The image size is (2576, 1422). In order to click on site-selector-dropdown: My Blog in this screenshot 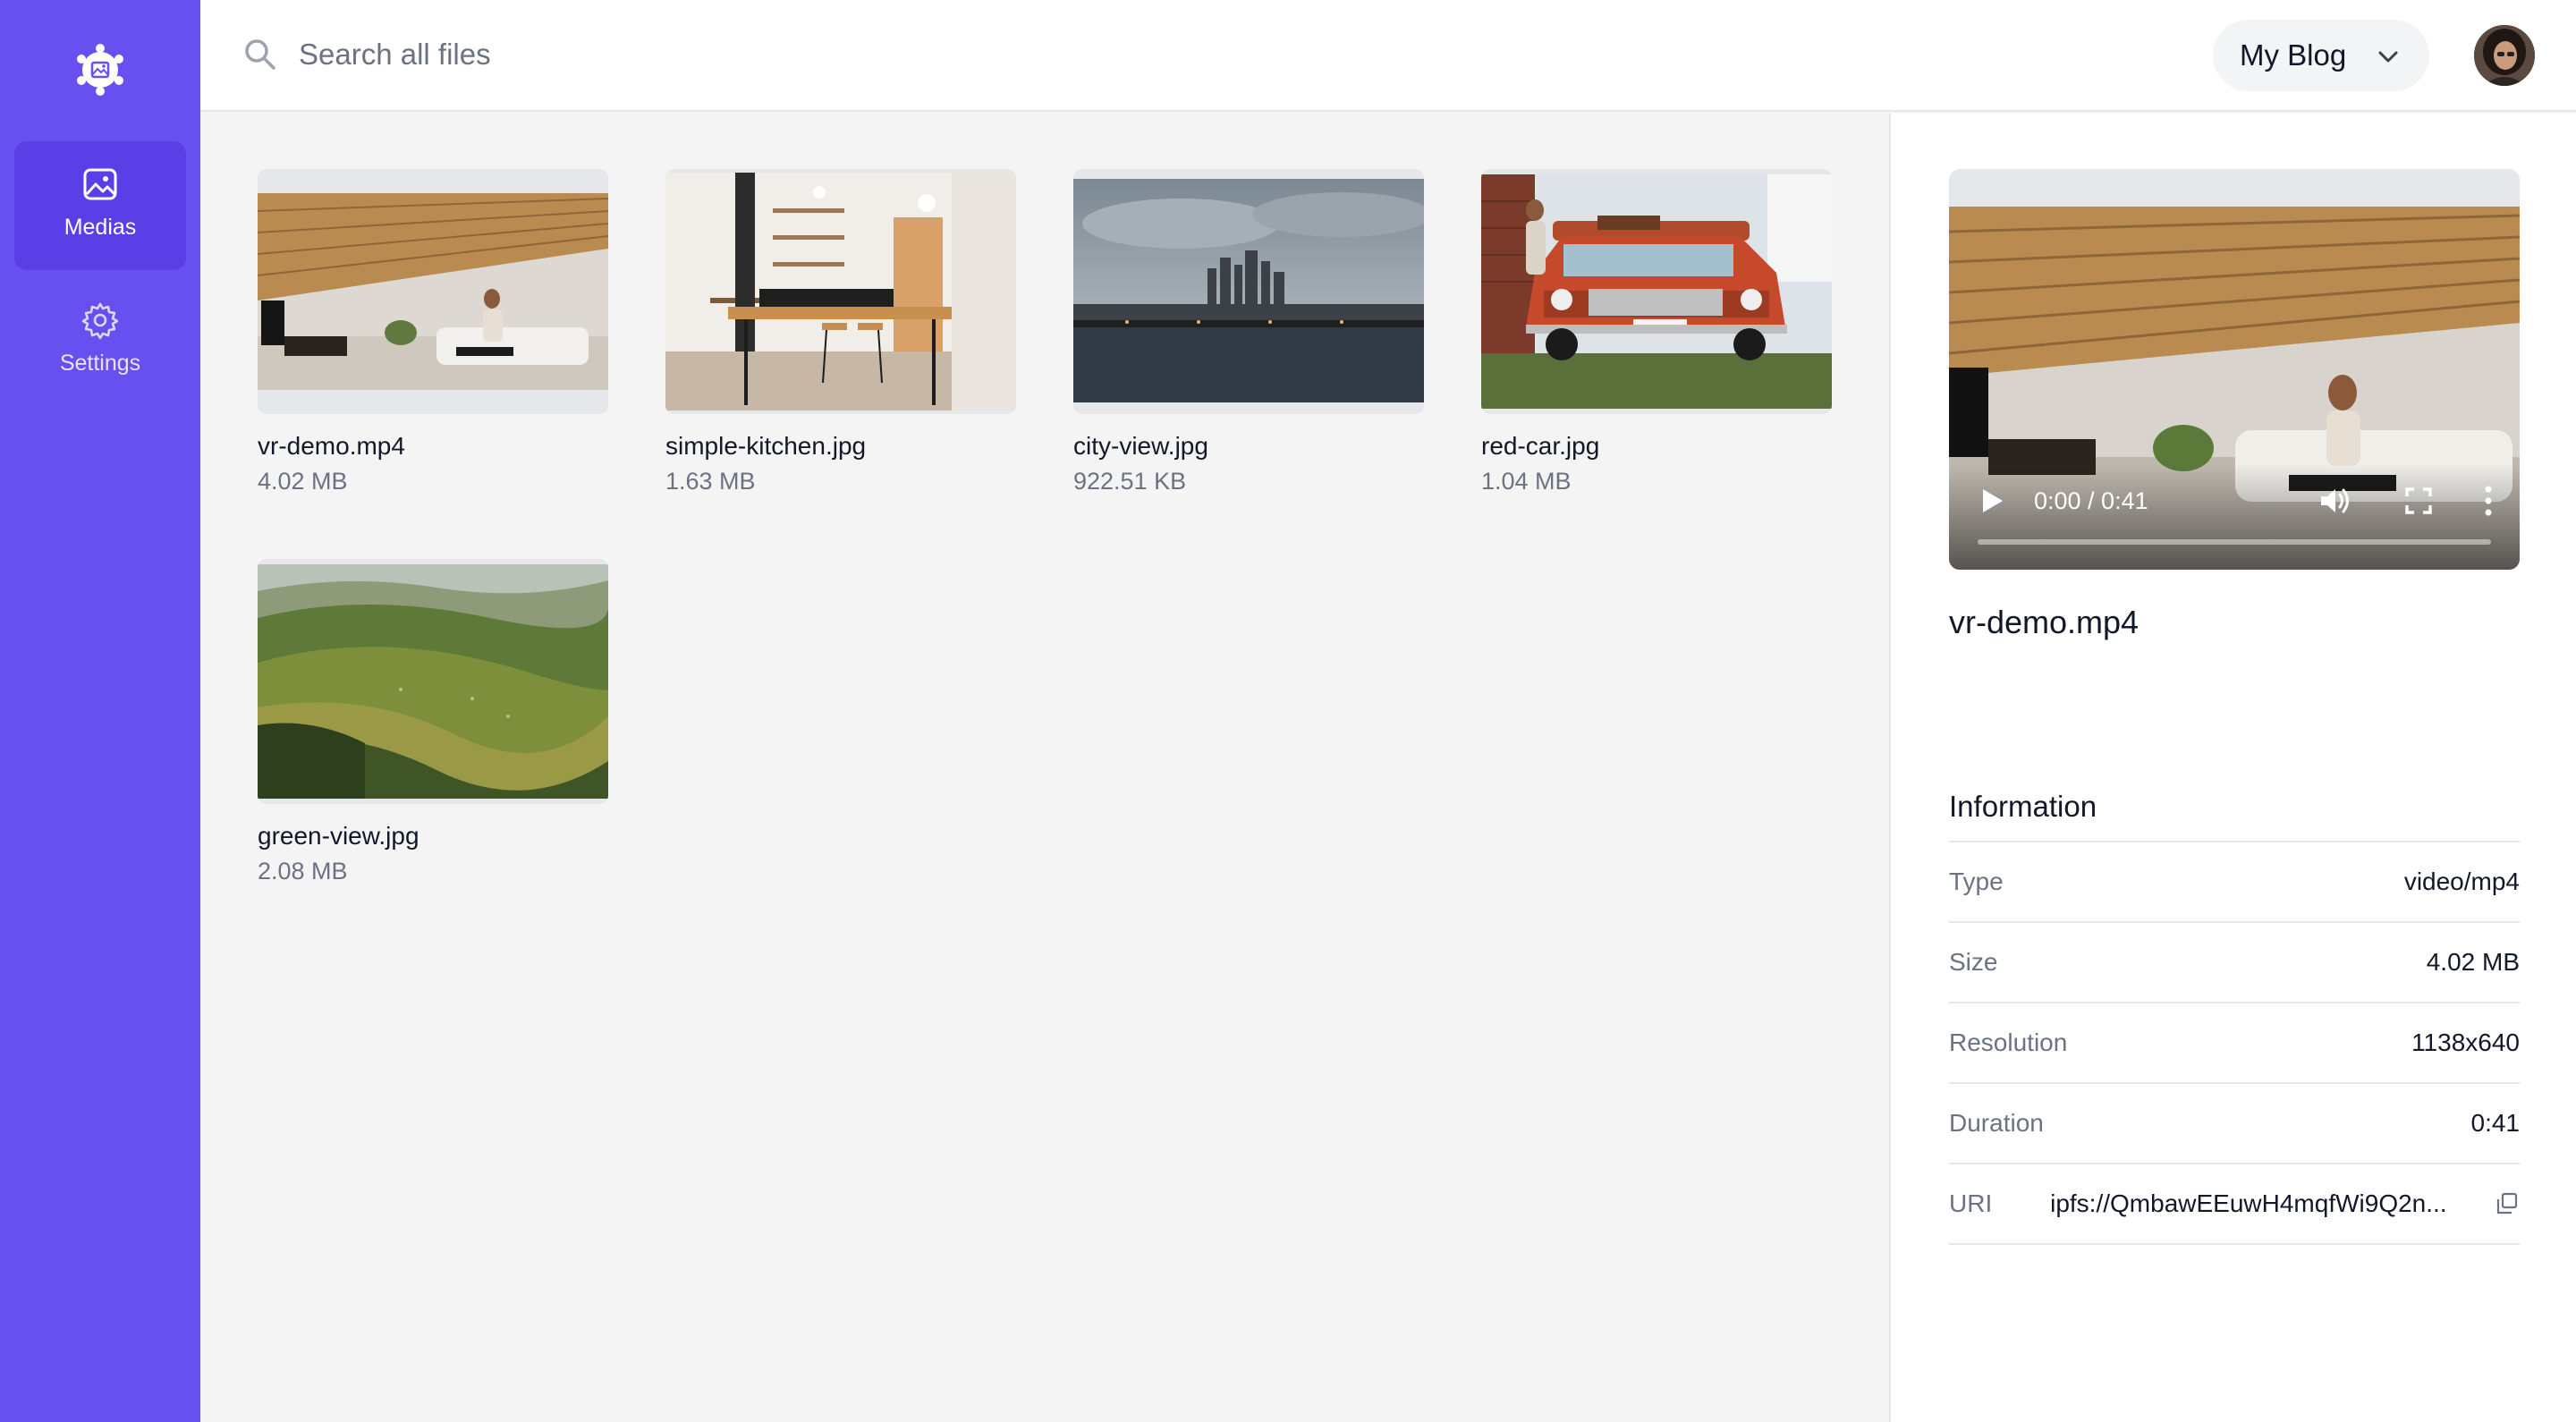, I will do `click(2321, 55)`.